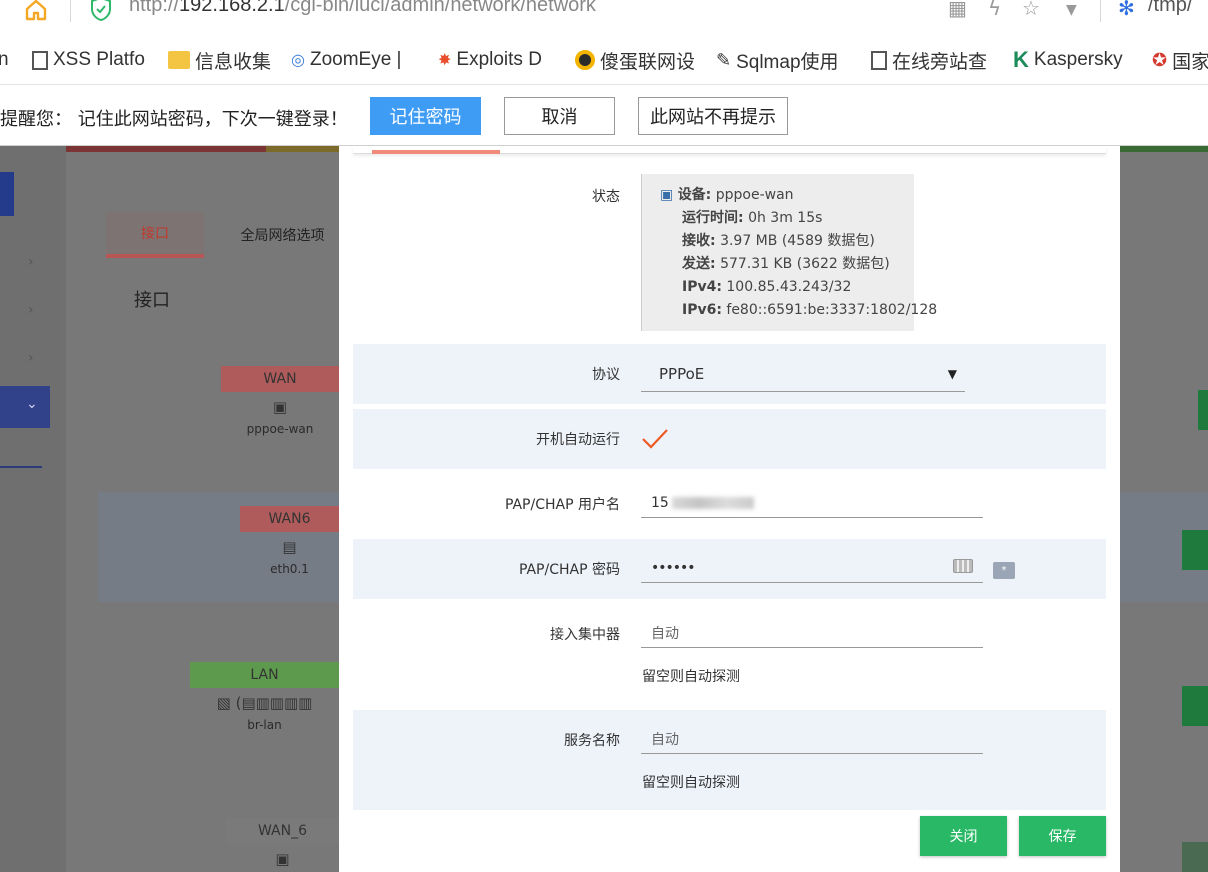 This screenshot has width=1208, height=872. Describe the element at coordinates (691, 677) in the screenshot. I see `concentrator-hint: 留空则自动探测` at that location.